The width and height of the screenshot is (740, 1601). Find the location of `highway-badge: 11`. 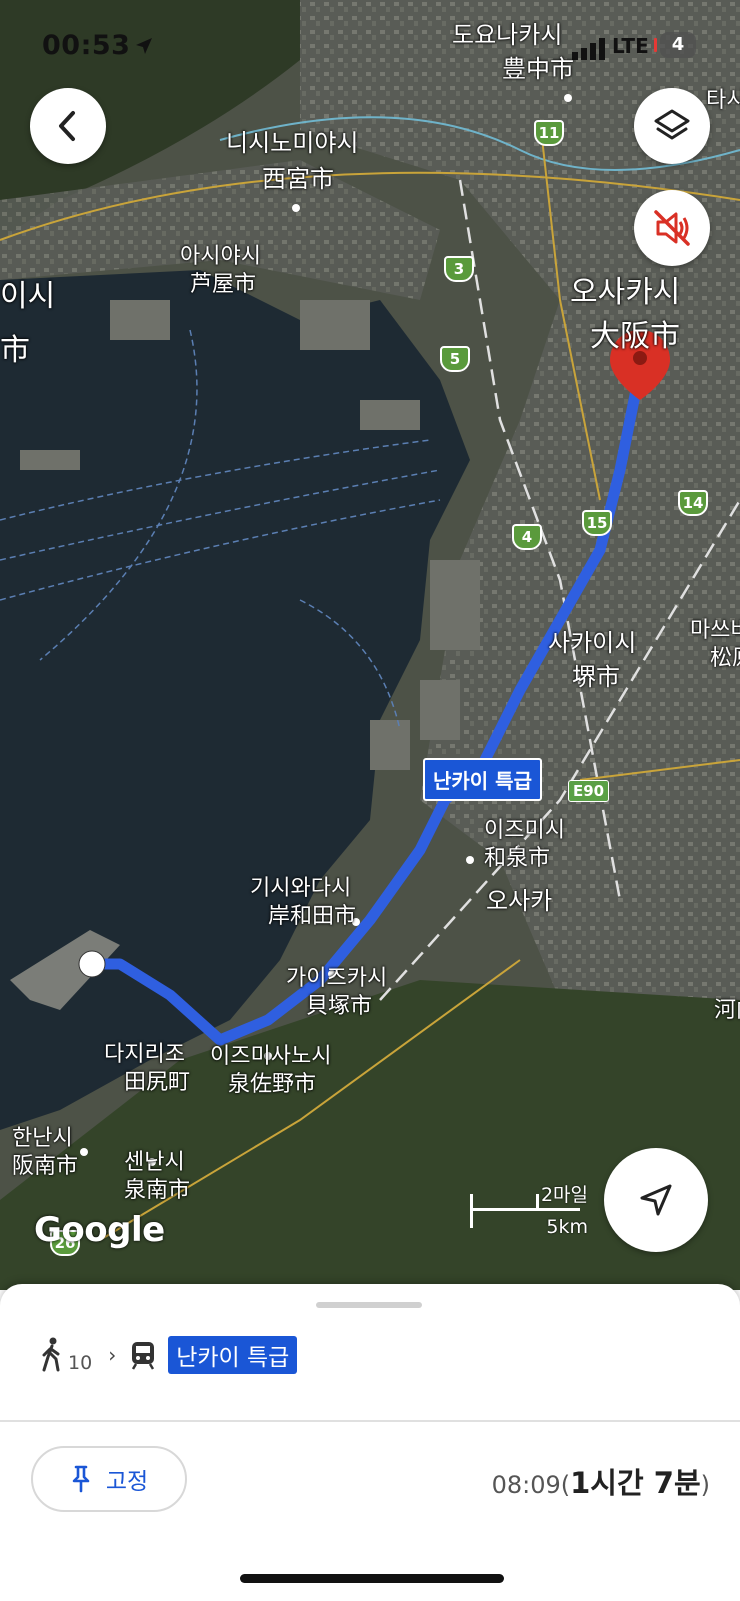

highway-badge: 11 is located at coordinates (549, 133).